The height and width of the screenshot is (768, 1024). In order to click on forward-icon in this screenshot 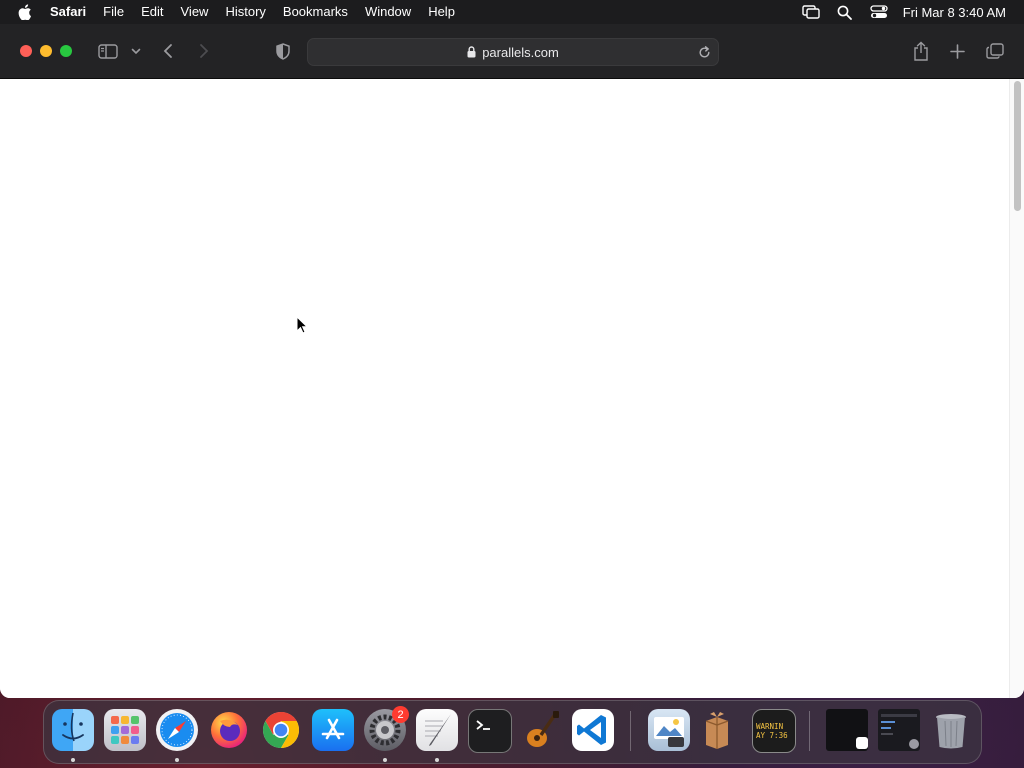, I will do `click(204, 51)`.